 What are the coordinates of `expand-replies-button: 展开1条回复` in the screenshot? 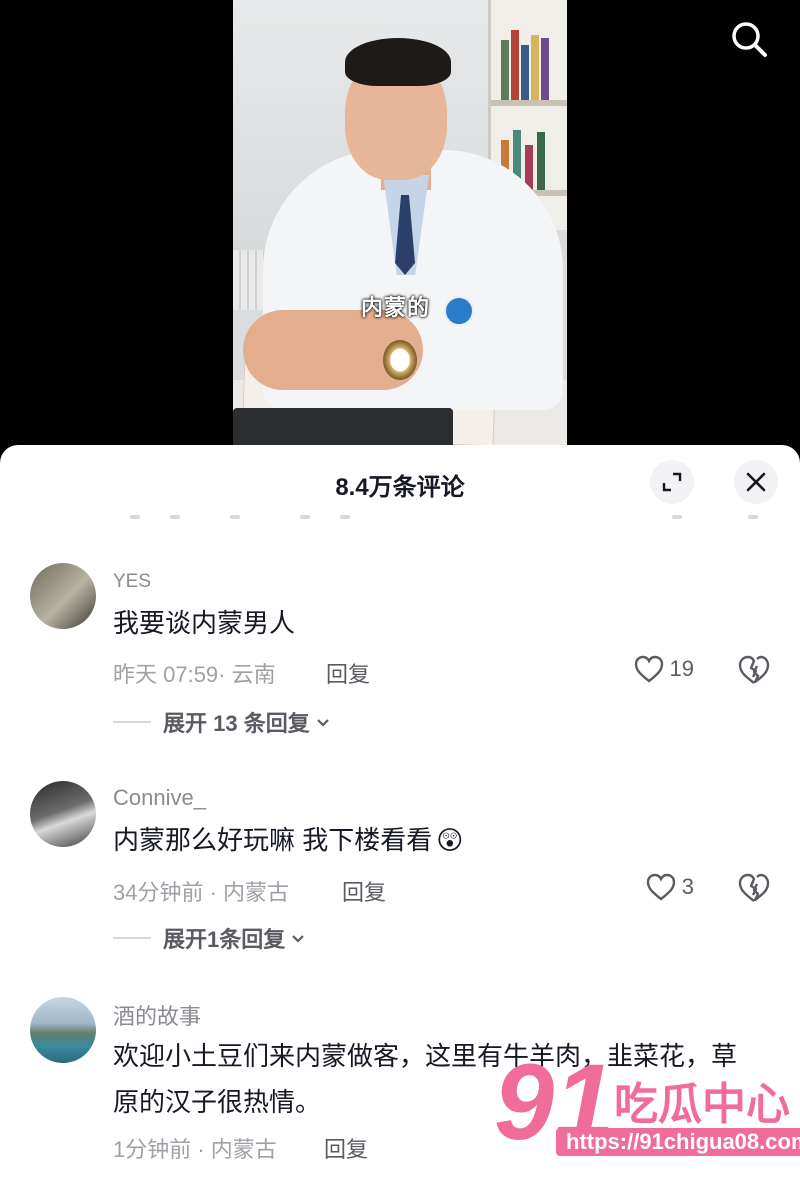 It's located at (210, 938).